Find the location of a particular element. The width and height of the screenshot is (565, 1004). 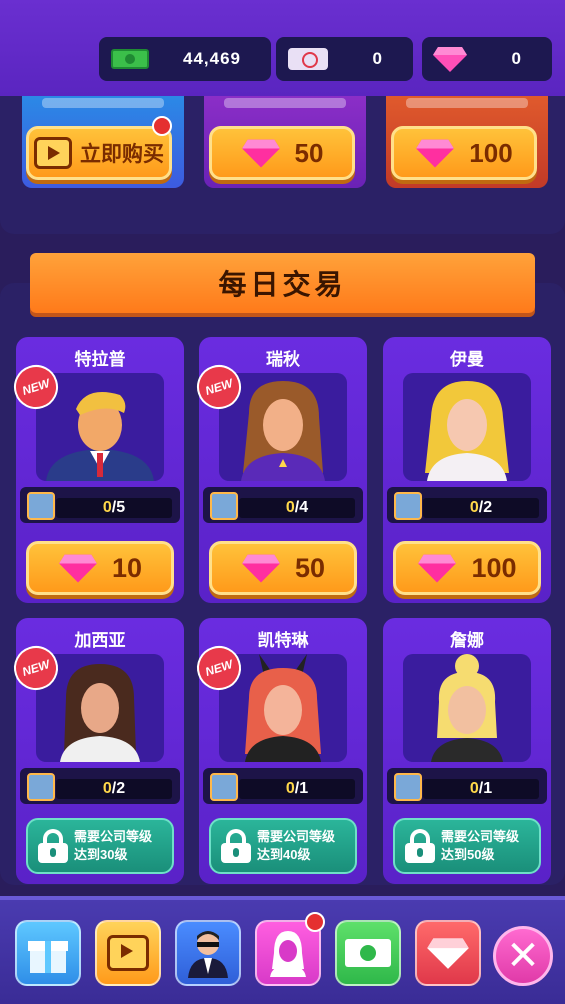

video-button is located at coordinates (128, 953).